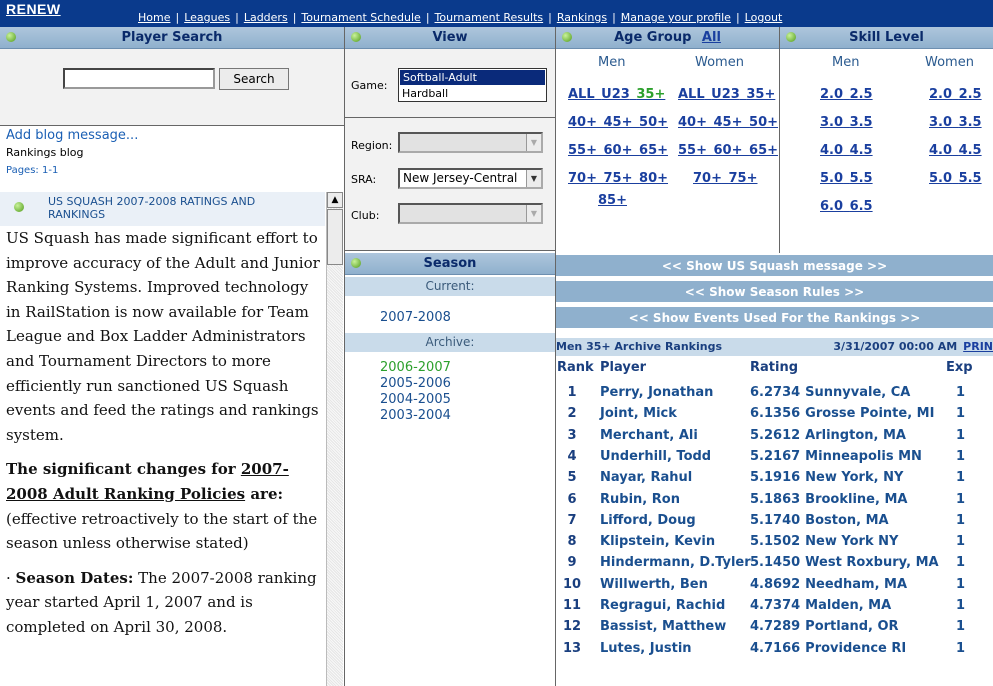  I want to click on status-dot-icon, so click(567, 37).